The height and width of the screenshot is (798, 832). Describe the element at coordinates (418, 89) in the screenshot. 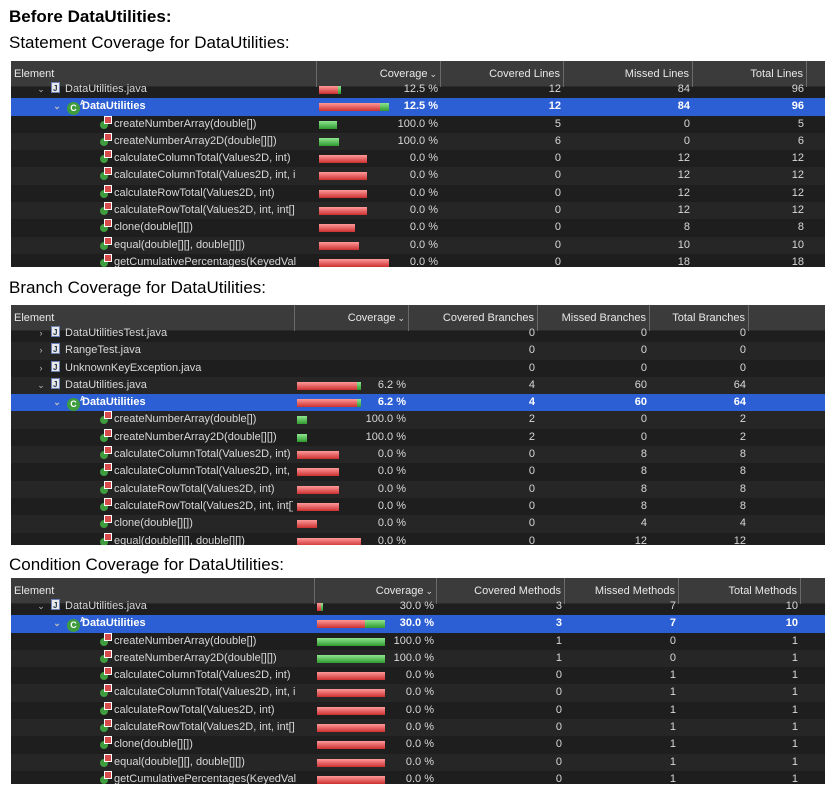

I see `table-row: ⌄ DataUtilities.java 12.5 % 12 84 96` at that location.